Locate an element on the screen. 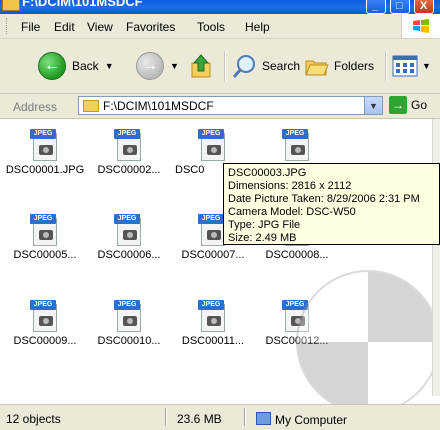 This screenshot has width=440, height=430. toolbar-grip is located at coordinates (8, 26).